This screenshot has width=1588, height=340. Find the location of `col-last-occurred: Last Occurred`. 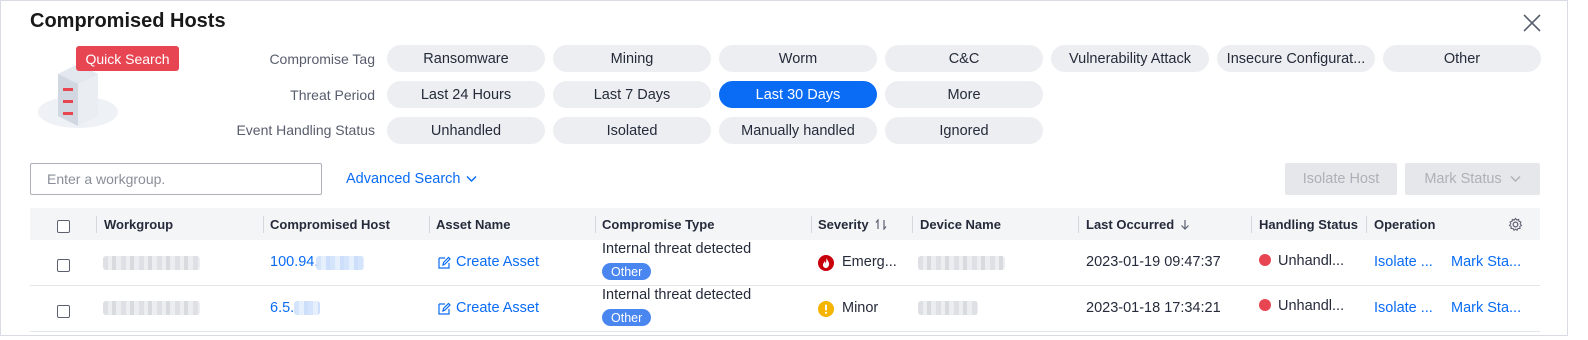

col-last-occurred: Last Occurred is located at coordinates (1138, 224).